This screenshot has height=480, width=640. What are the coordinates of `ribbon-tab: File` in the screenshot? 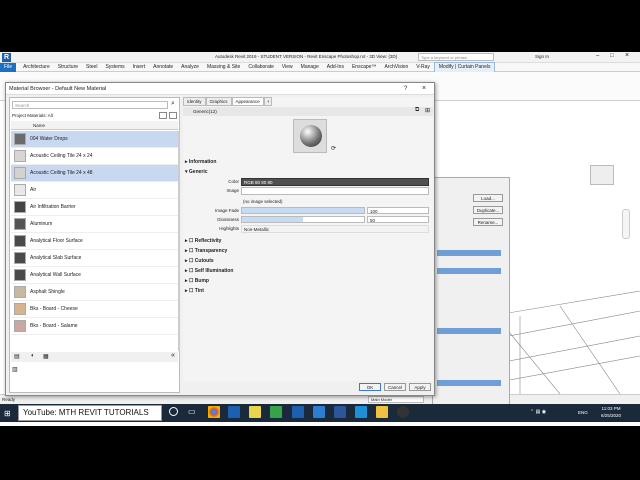 It's located at (8, 67).